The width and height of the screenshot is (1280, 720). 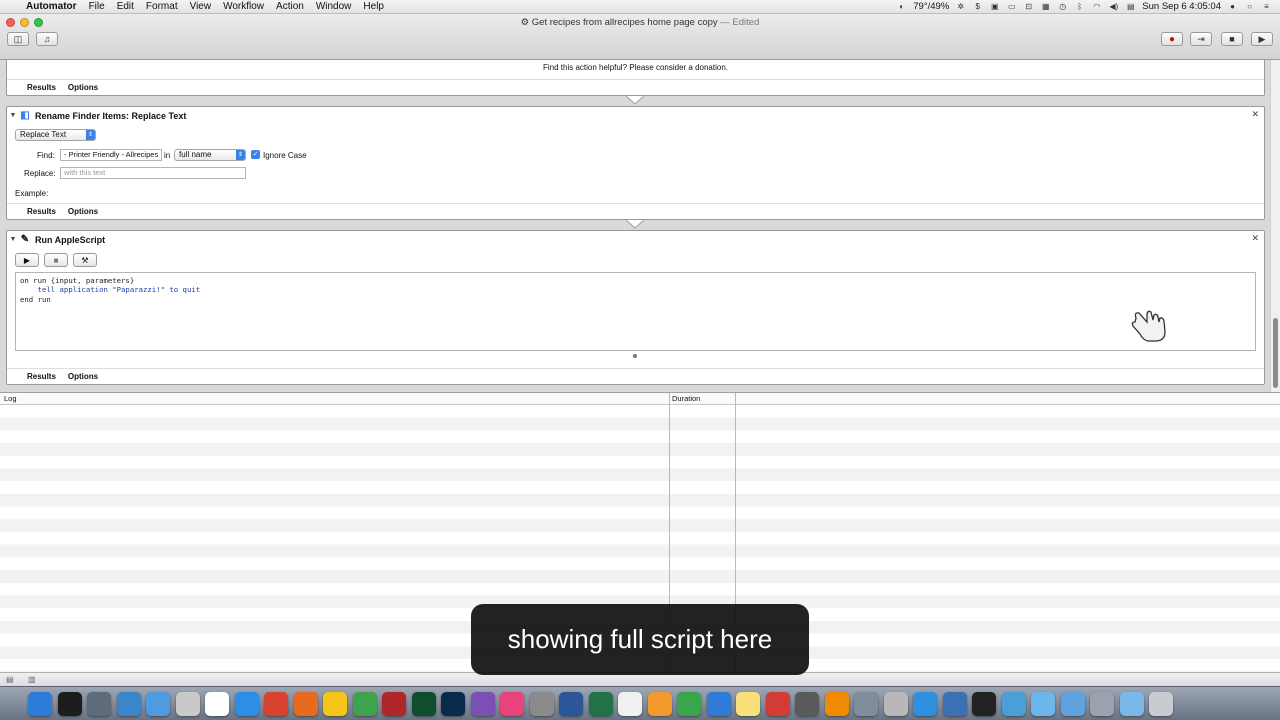 I want to click on dock-preview-icon, so click(x=128, y=704).